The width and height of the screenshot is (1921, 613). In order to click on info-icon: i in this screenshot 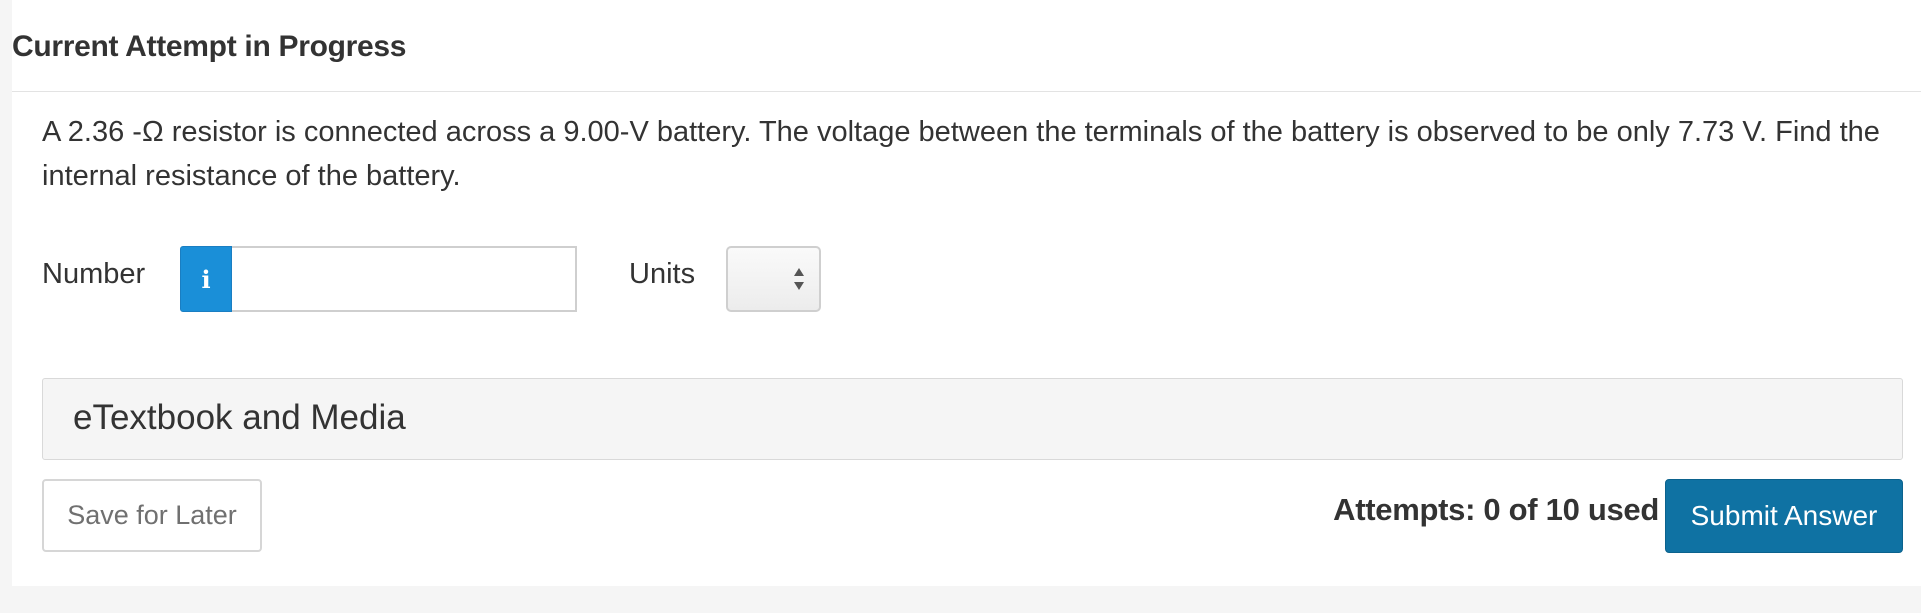, I will do `click(206, 279)`.